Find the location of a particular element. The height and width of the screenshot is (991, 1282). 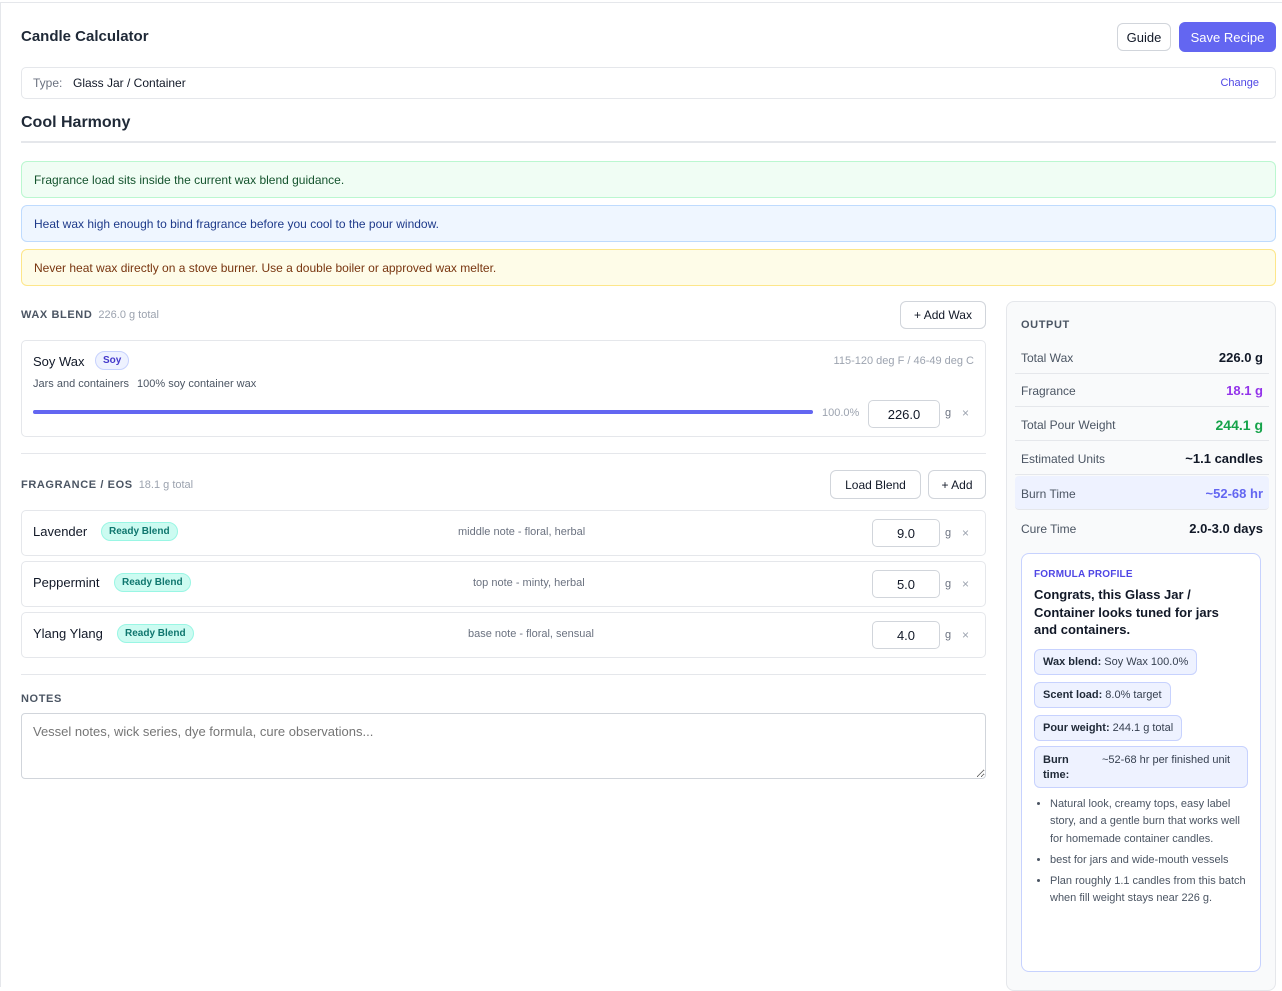

fragrance-note: base note - floral, sensual is located at coordinates (531, 634).